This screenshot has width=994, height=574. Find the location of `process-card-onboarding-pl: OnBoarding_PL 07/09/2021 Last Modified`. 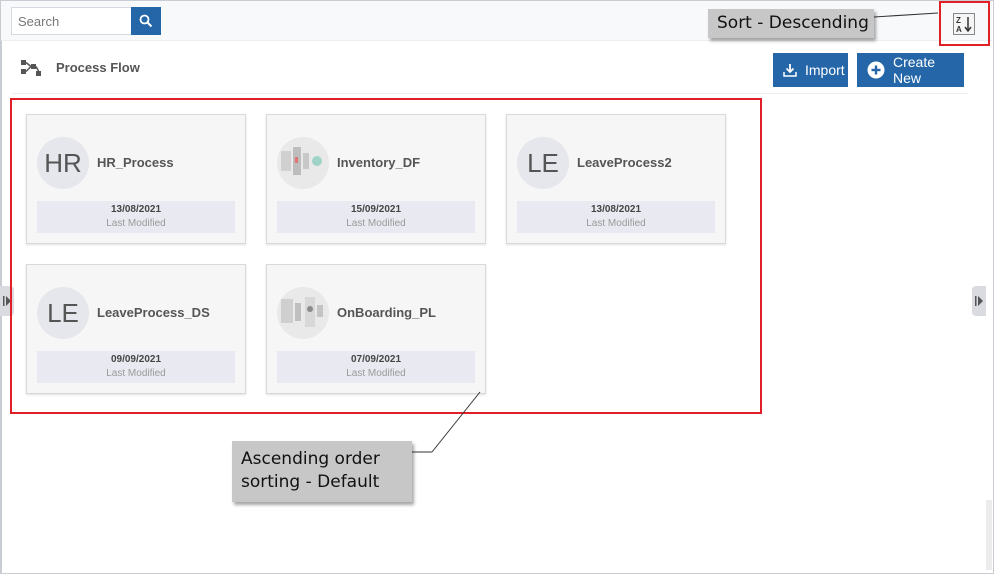

process-card-onboarding-pl: OnBoarding_PL 07/09/2021 Last Modified is located at coordinates (376, 329).